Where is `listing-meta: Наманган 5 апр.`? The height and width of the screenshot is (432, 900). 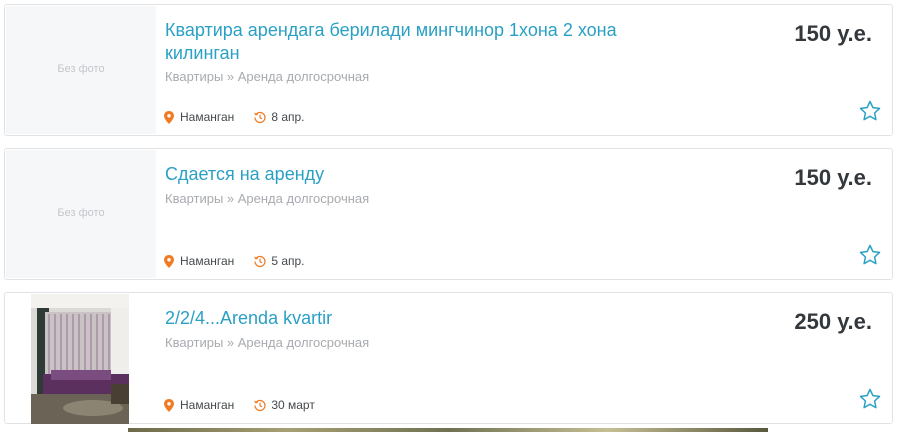 listing-meta: Наманган 5 апр. is located at coordinates (234, 261).